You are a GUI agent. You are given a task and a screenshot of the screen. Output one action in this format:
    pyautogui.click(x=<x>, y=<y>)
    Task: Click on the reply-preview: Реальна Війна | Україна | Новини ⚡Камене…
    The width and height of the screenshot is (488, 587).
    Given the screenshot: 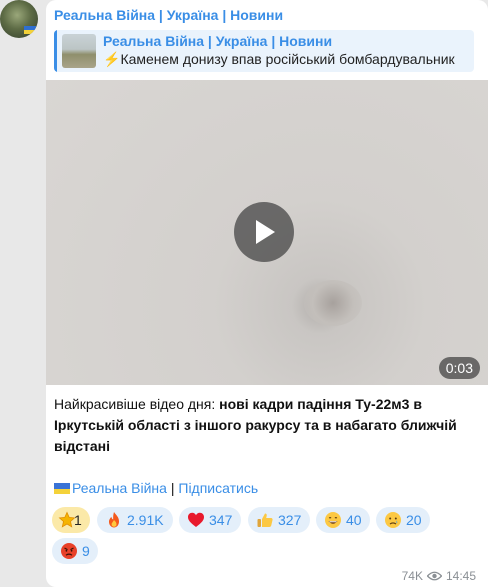 What is the action you would take?
    pyautogui.click(x=264, y=51)
    